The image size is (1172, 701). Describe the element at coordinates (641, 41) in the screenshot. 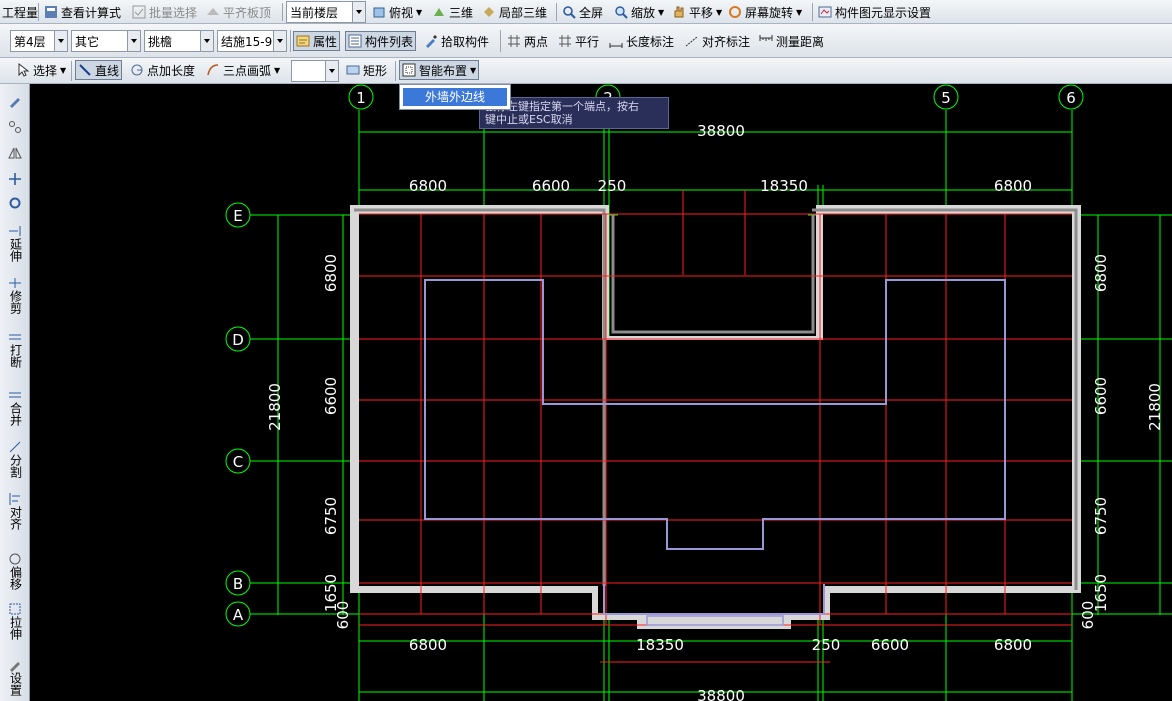

I see `length-dim-button: 长度标注` at that location.